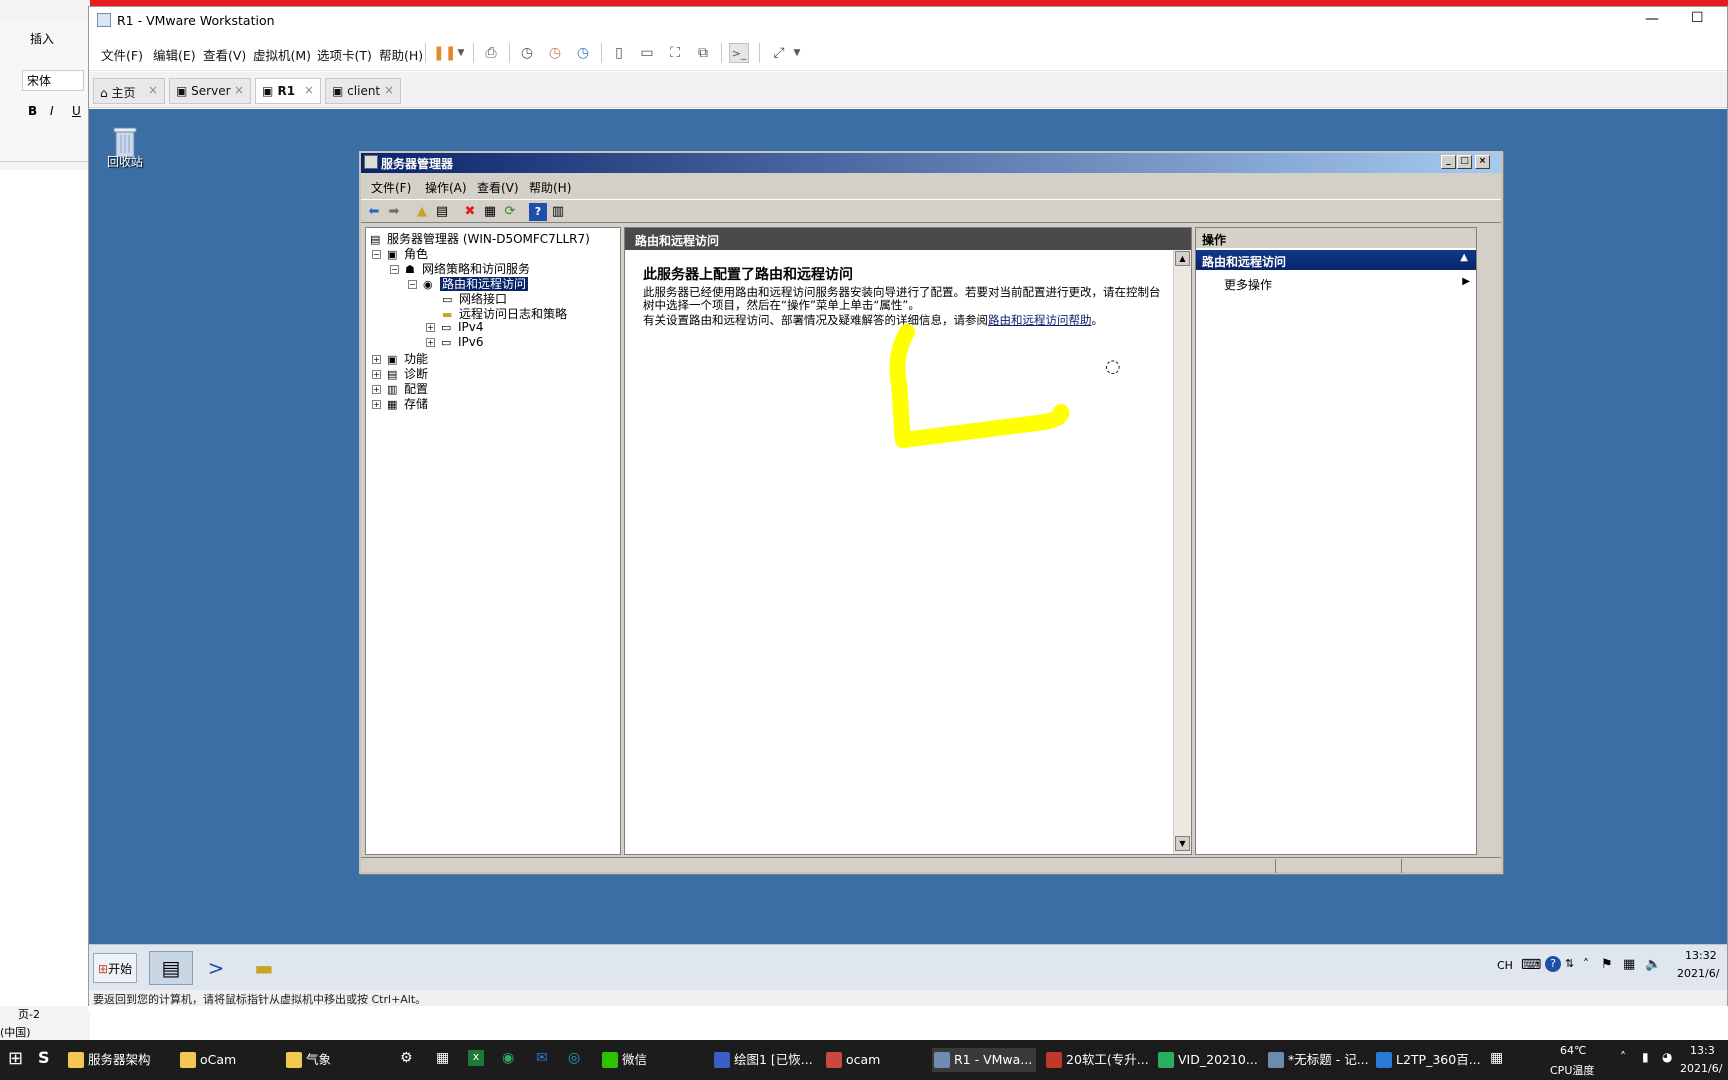 The width and height of the screenshot is (1728, 1080). I want to click on word-font-select: 宋体, so click(53, 80).